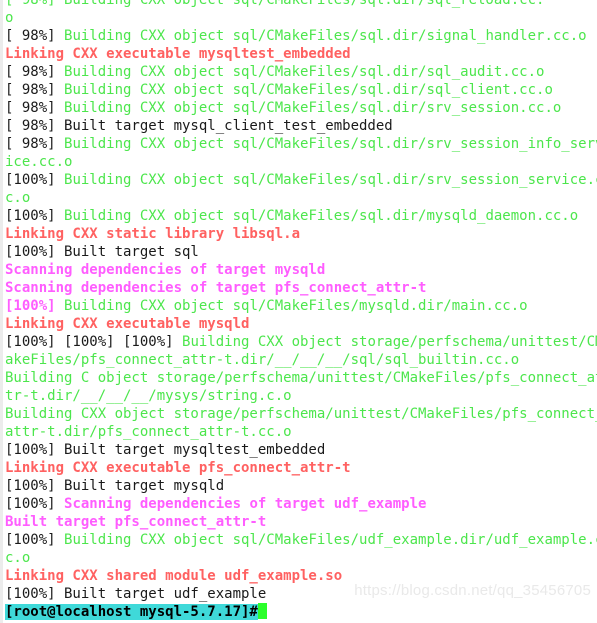 This screenshot has width=597, height=623. I want to click on terminal-left-gutter, so click(1, 311).